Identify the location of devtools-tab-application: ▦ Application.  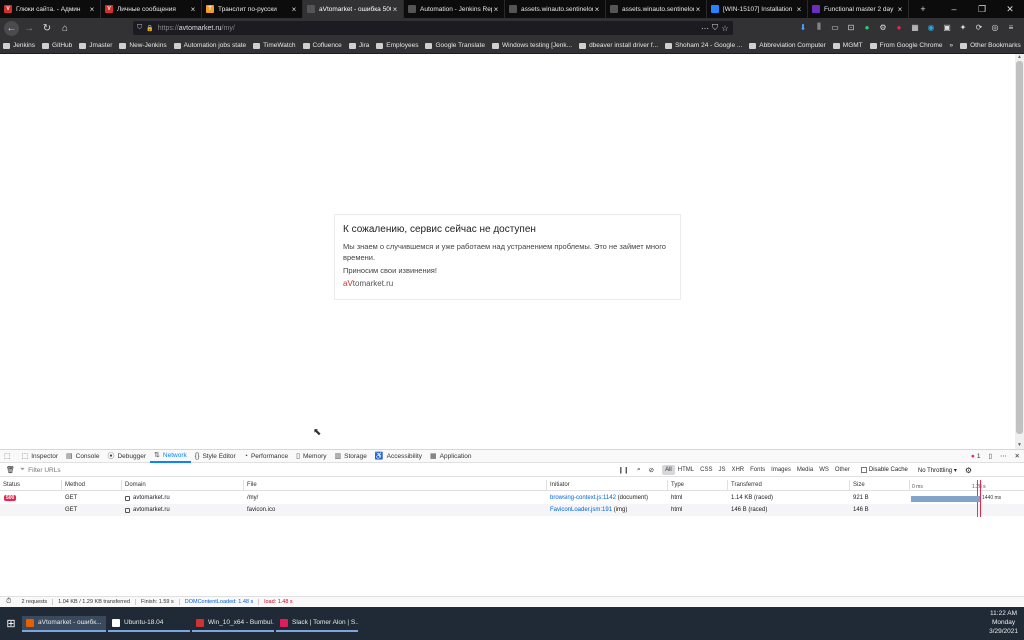
(450, 456).